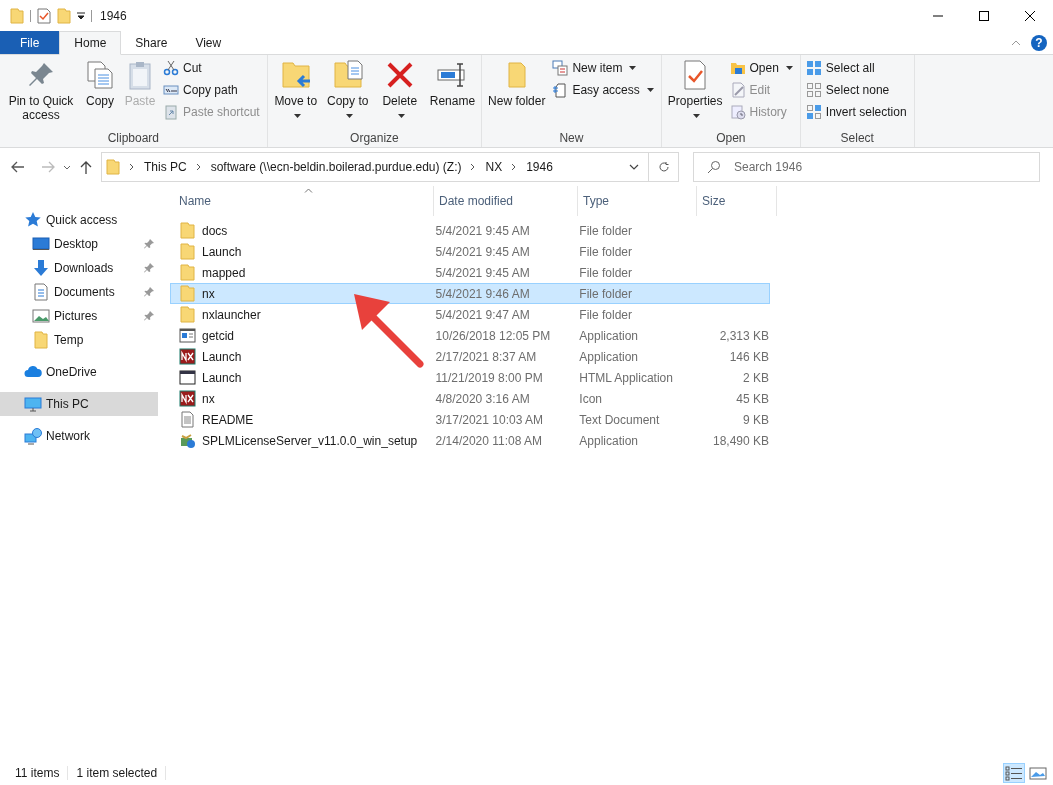 The height and width of the screenshot is (785, 1053). Describe the element at coordinates (151, 42) in the screenshot. I see `ribbon-tab: Share` at that location.